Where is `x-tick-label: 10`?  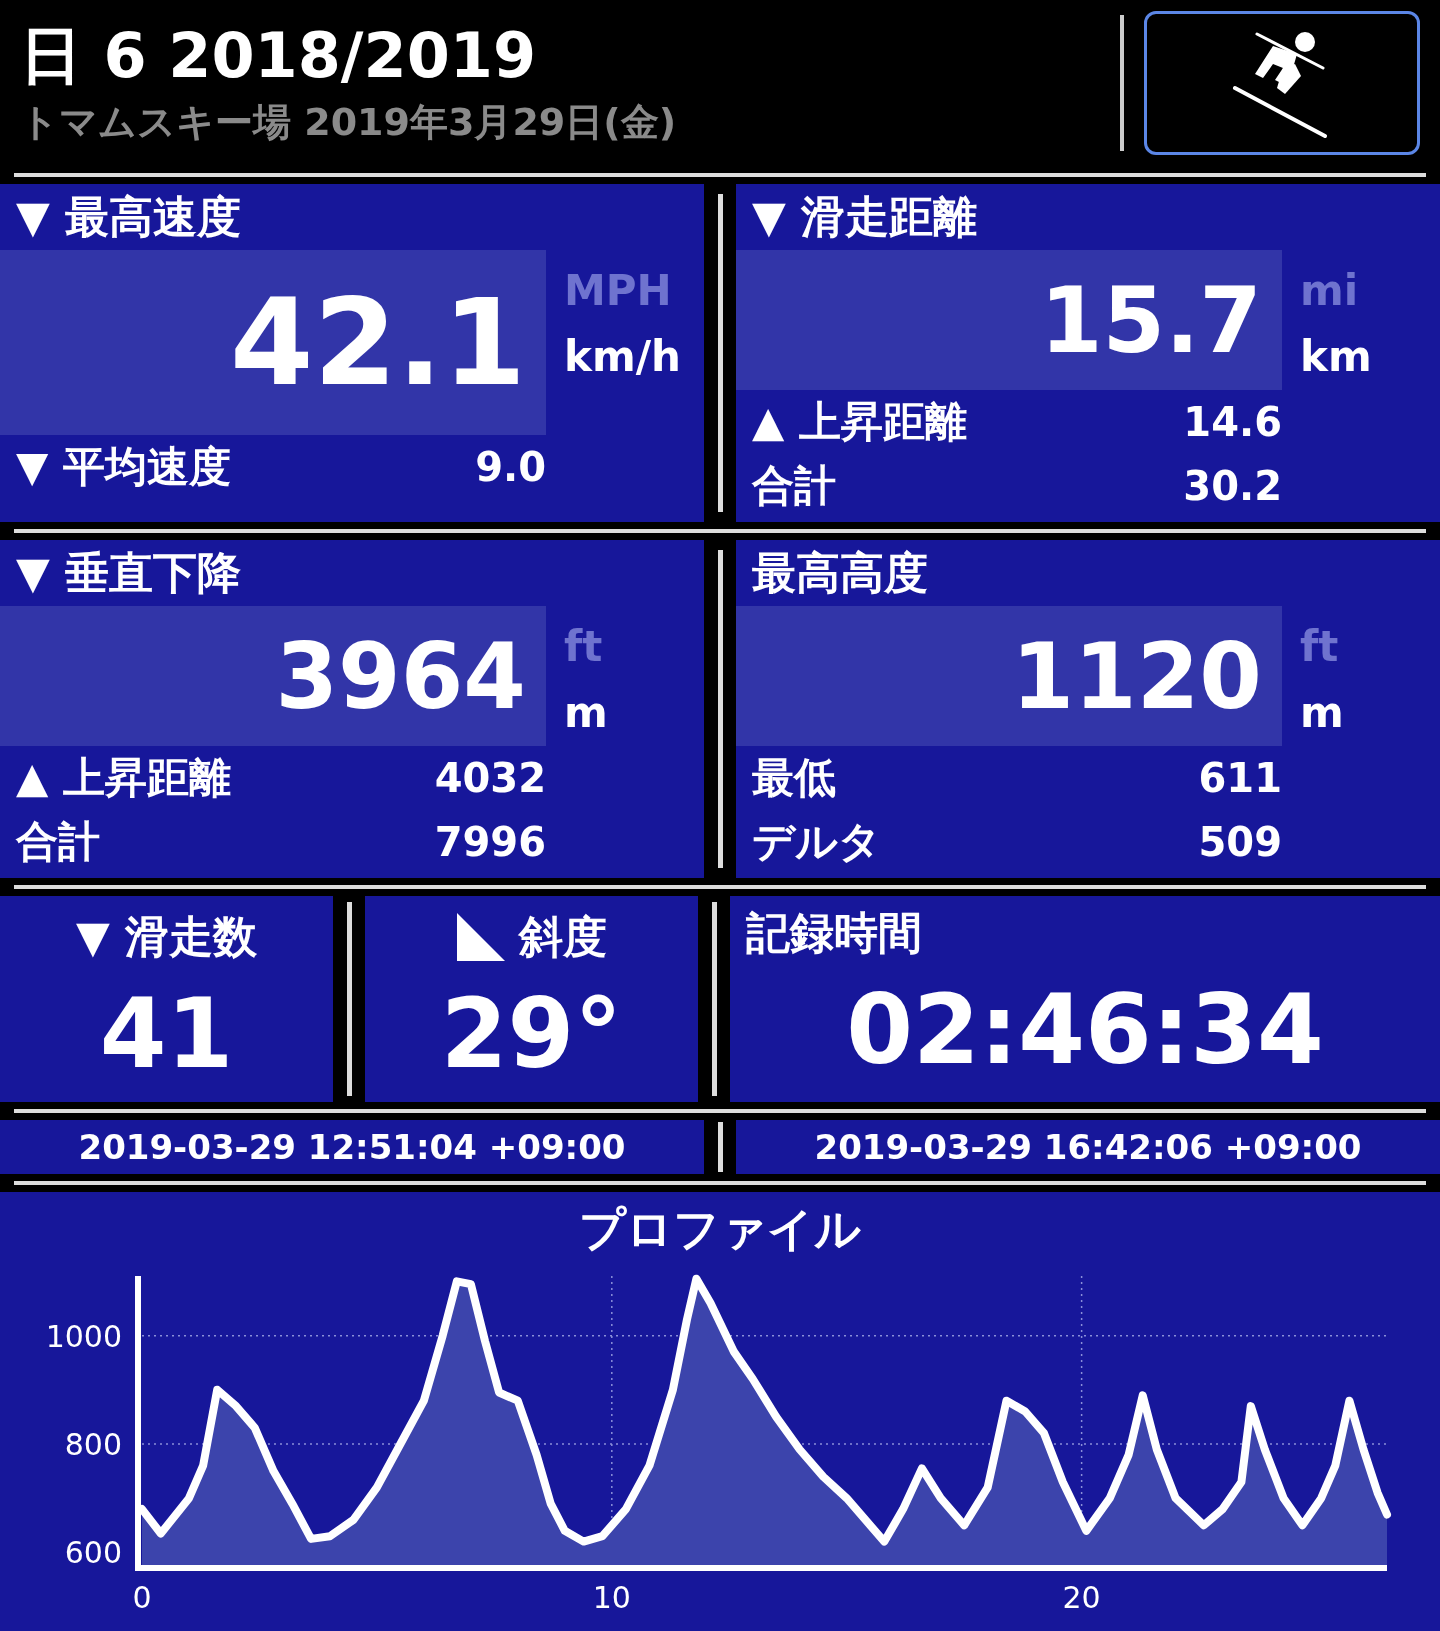 x-tick-label: 10 is located at coordinates (611, 1597).